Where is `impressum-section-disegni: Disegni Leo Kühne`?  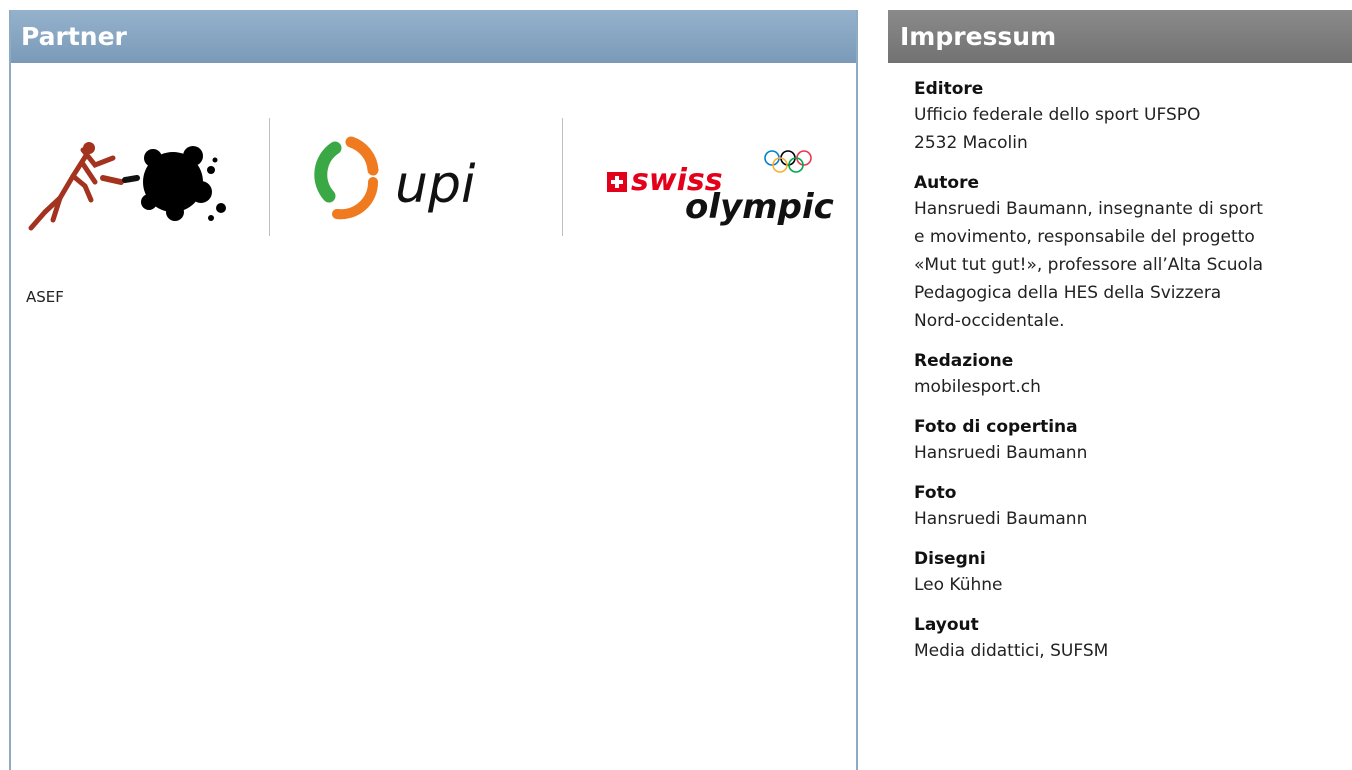 impressum-section-disegni: Disegni Leo Kühne is located at coordinates (1133, 573).